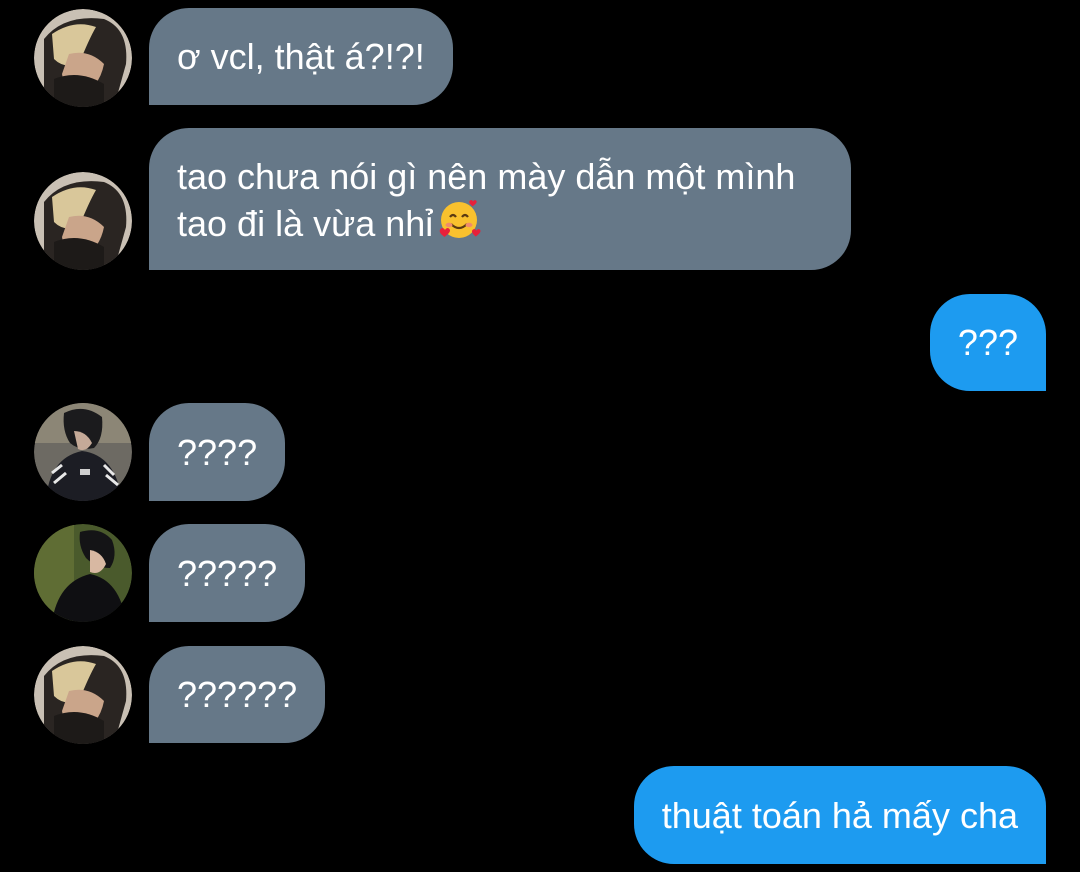 The height and width of the screenshot is (872, 1080). I want to click on message-bubble-outgoing: thuật toán hả mấy cha, so click(839, 815).